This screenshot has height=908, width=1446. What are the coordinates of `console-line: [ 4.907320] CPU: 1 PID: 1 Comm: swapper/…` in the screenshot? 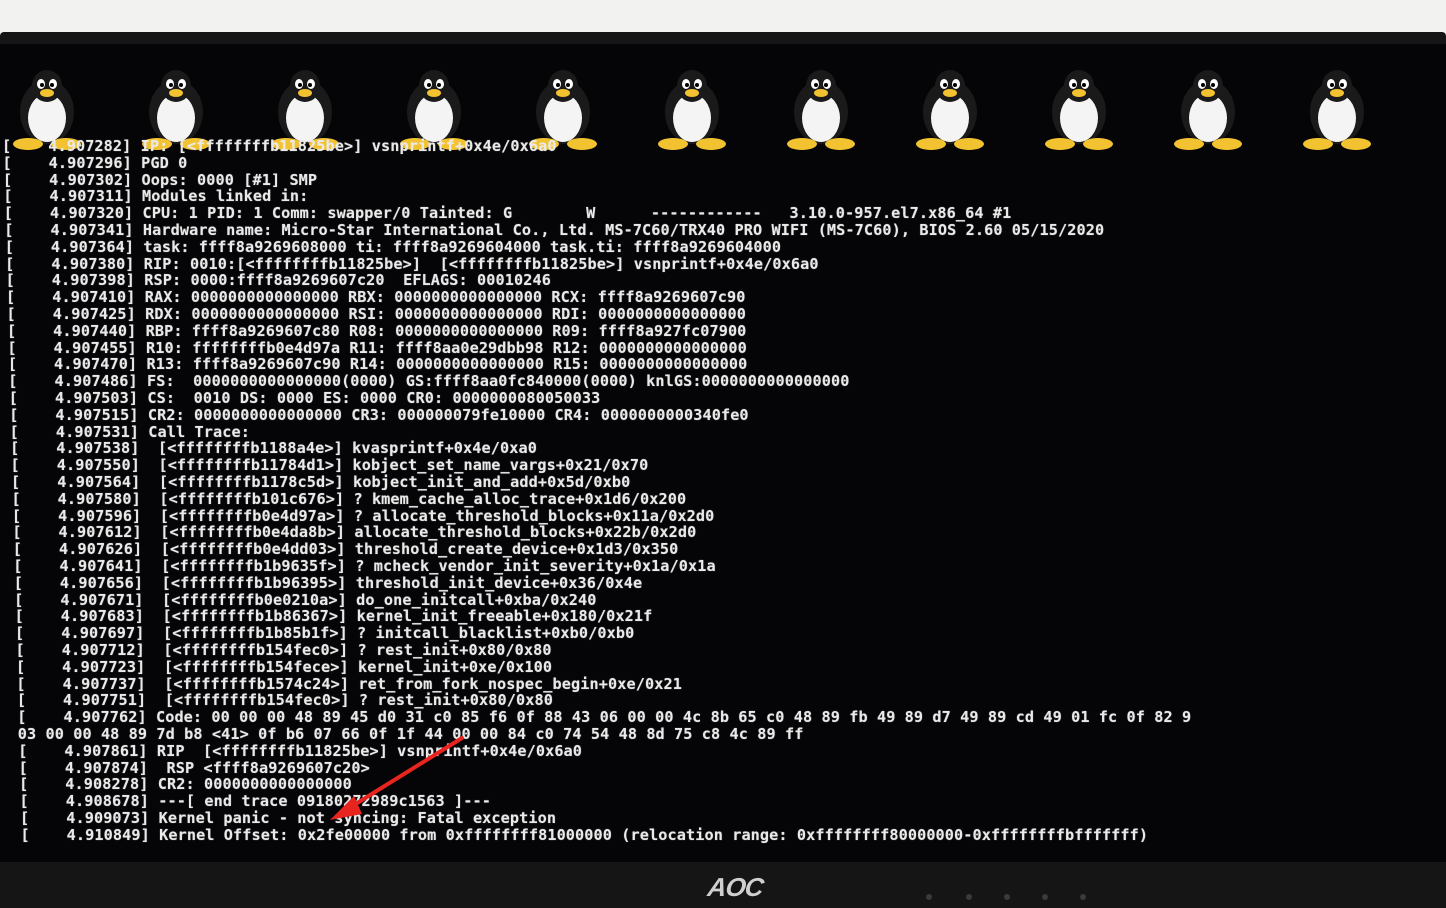 It's located at (507, 213).